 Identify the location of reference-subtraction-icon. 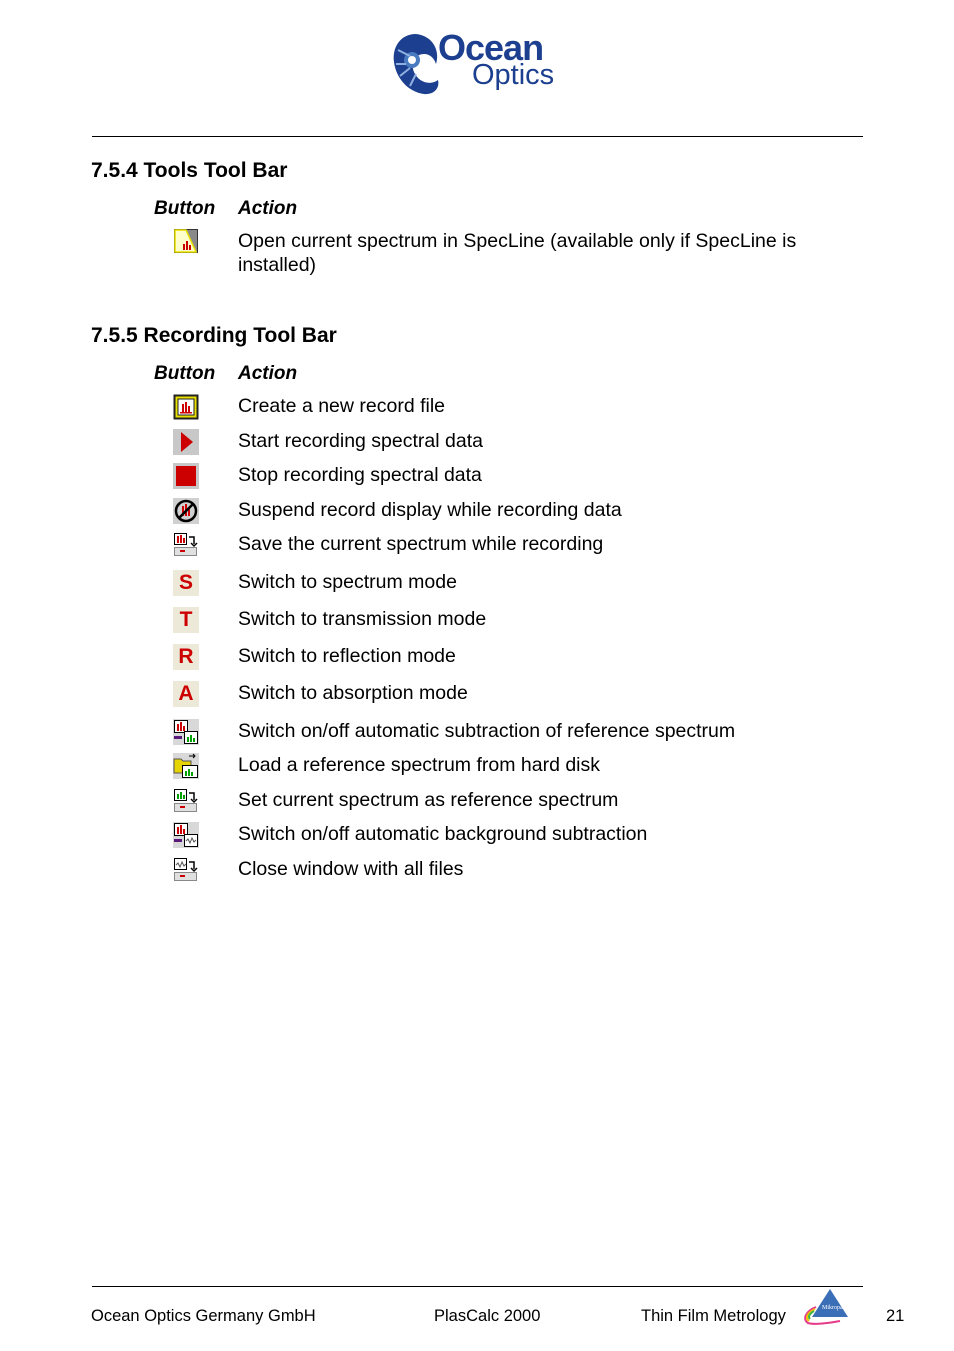
(186, 732).